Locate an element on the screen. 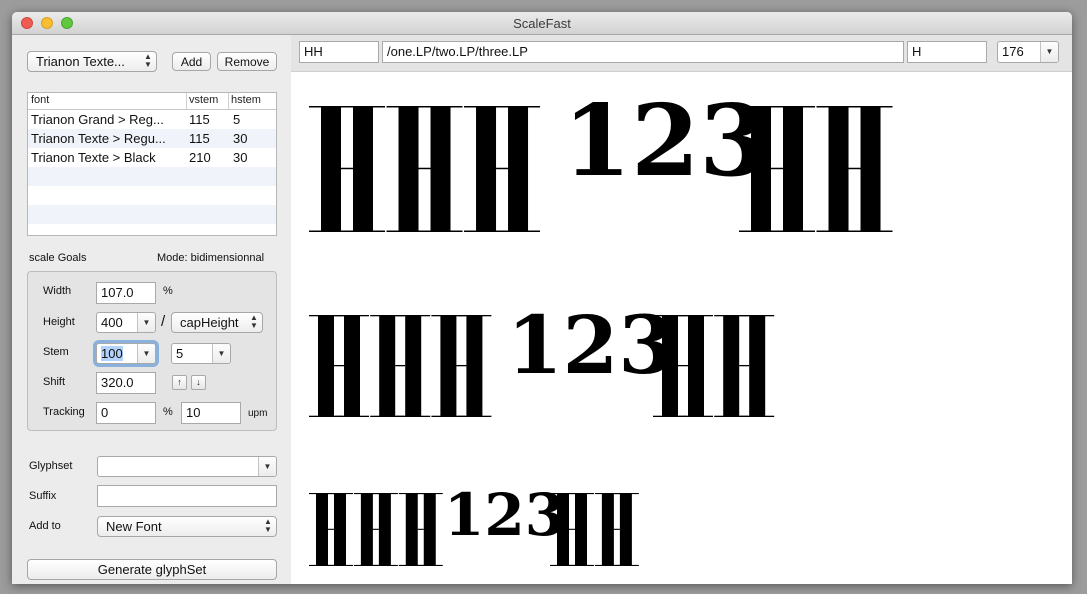  add-to-popup: New Font ▲ ▼ is located at coordinates (187, 526).